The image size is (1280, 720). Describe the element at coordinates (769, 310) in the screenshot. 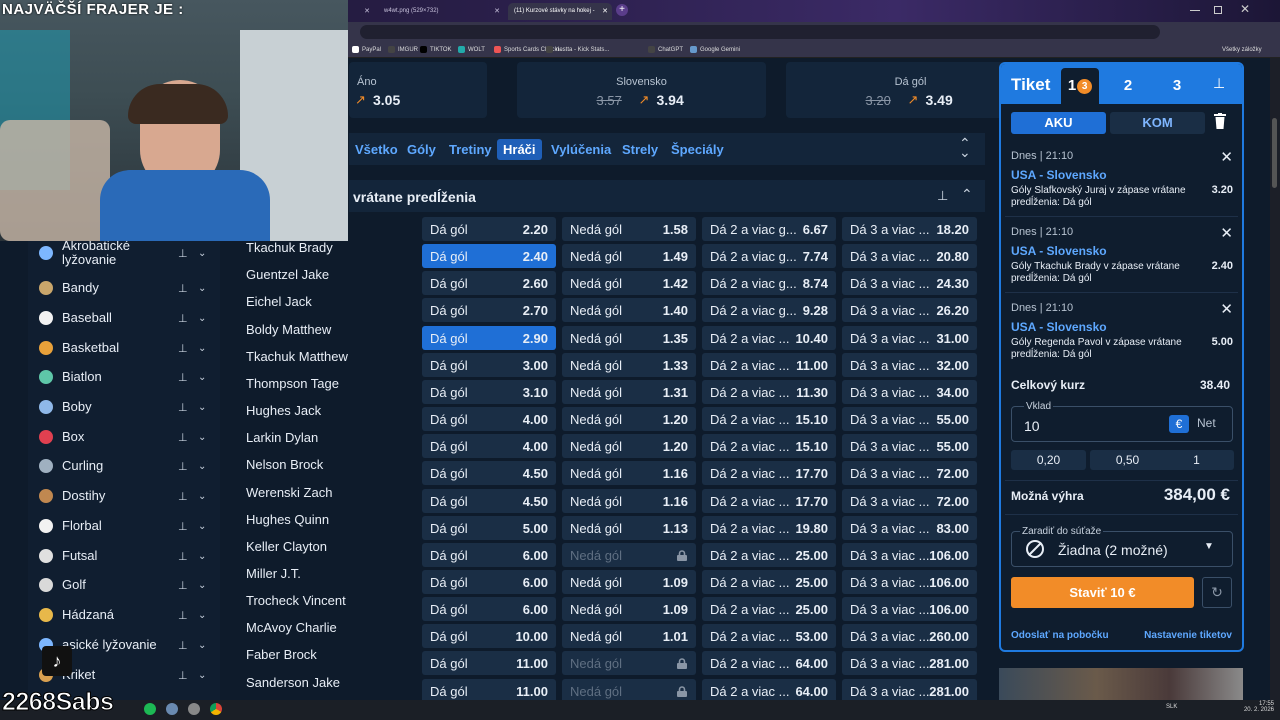

I see `odds-cell: Dá 2 a viac g... 9.28` at that location.